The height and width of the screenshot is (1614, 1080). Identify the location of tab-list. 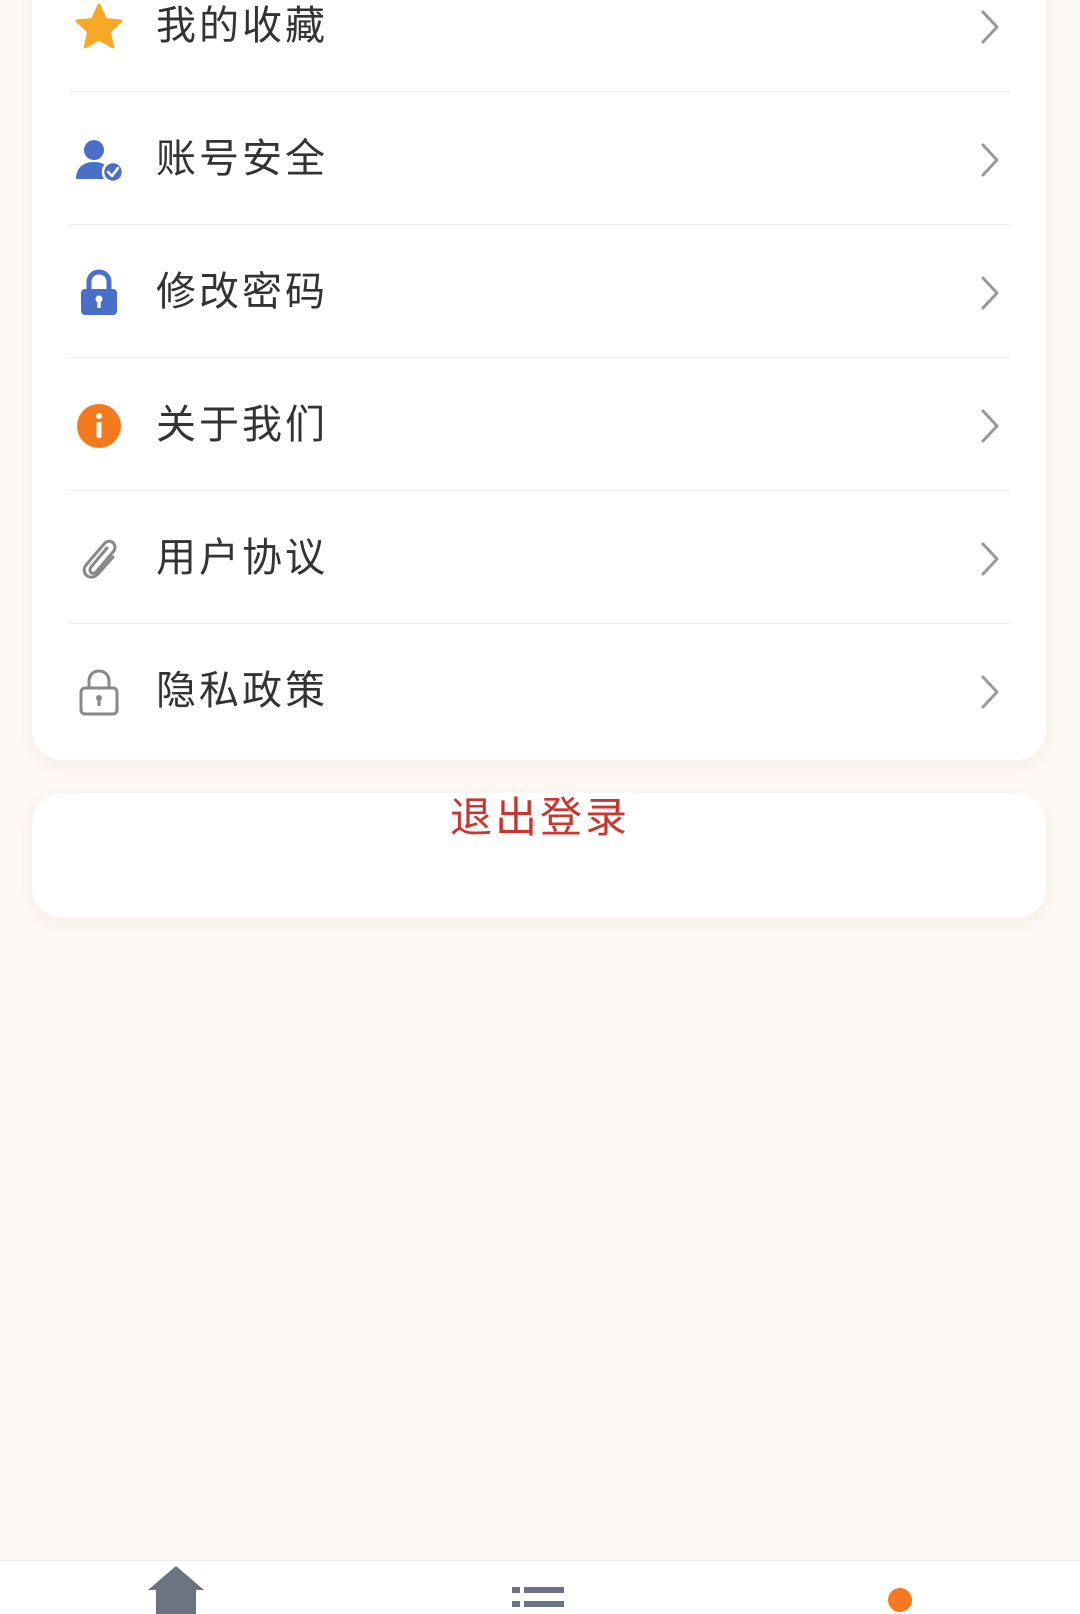
(538, 1587).